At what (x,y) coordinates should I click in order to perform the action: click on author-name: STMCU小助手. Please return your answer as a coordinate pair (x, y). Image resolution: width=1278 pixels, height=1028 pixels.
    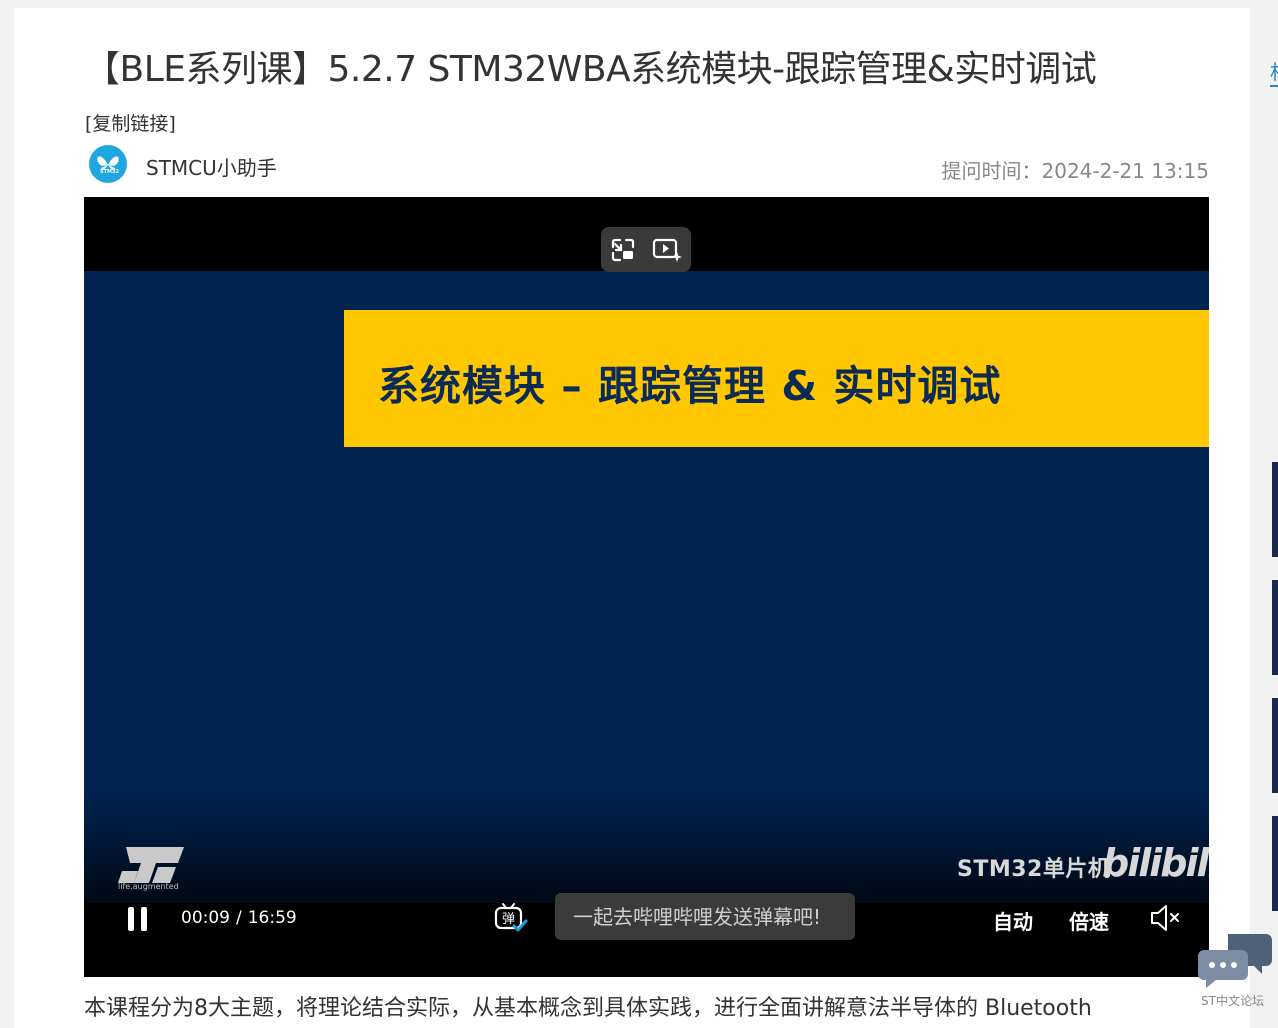
    Looking at the image, I should click on (211, 166).